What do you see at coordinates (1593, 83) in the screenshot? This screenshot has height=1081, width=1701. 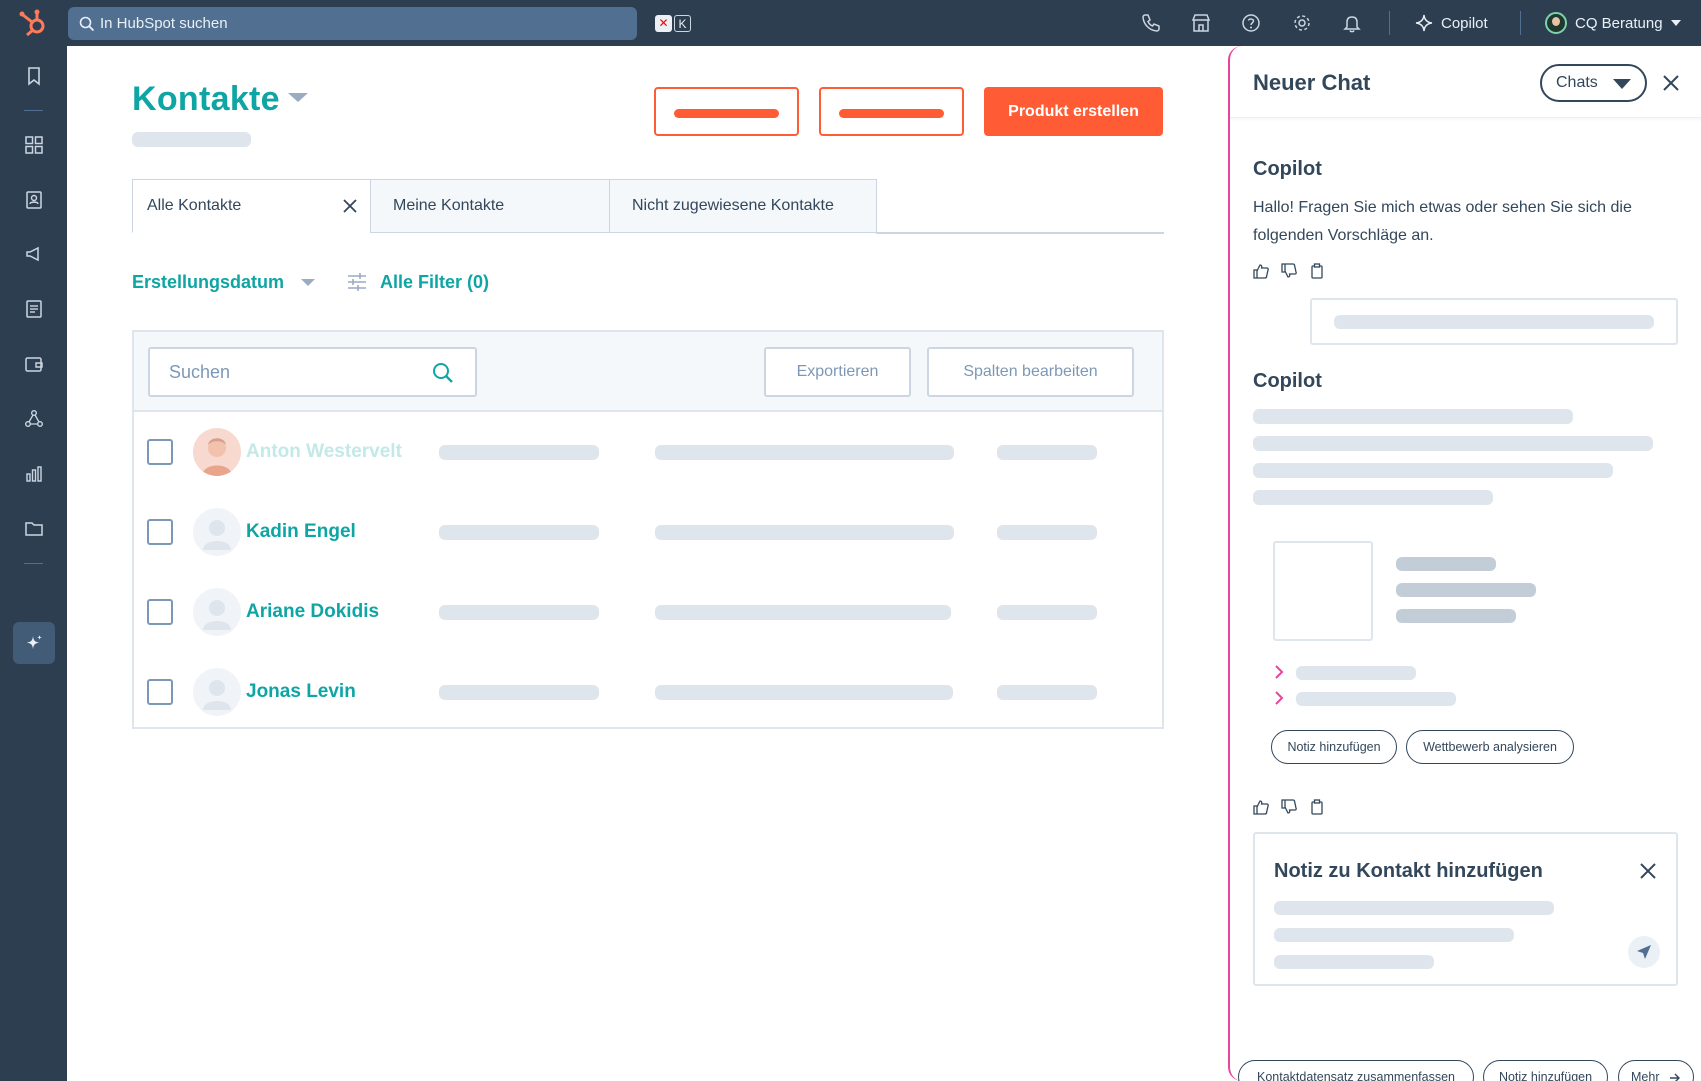 I see `chats-dropdown-button: Chats` at bounding box center [1593, 83].